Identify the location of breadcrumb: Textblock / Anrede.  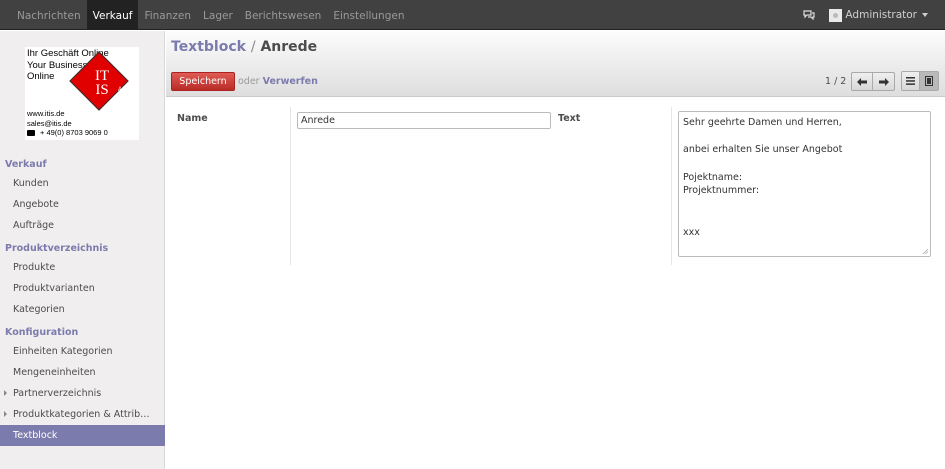
(244, 47).